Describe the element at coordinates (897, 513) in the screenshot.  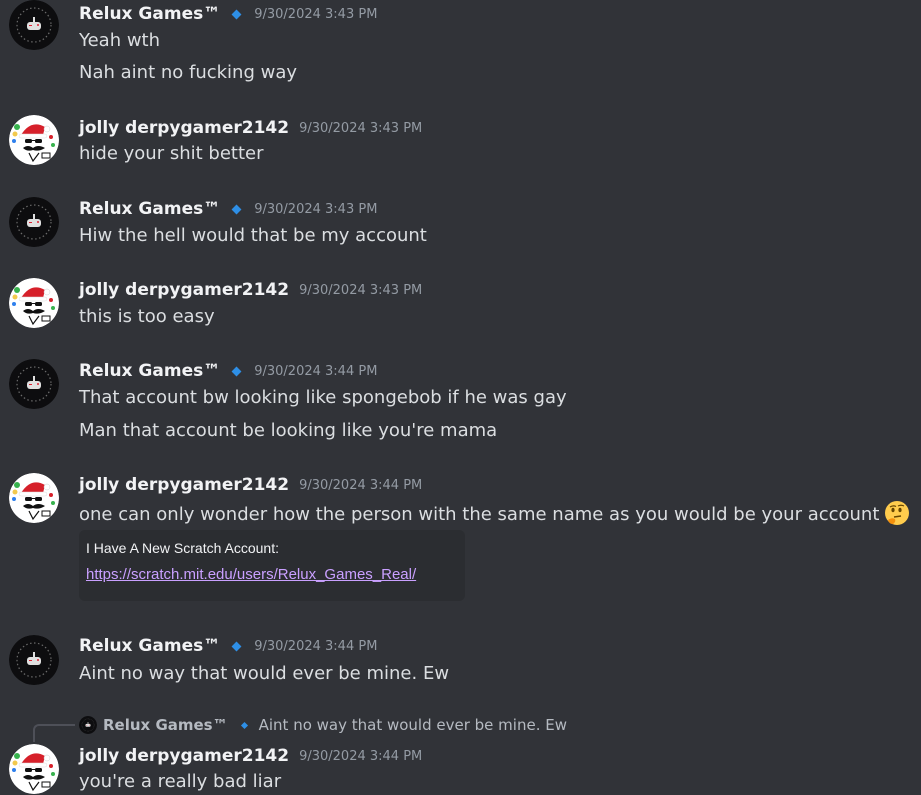
I see `thinking-face-icon` at that location.